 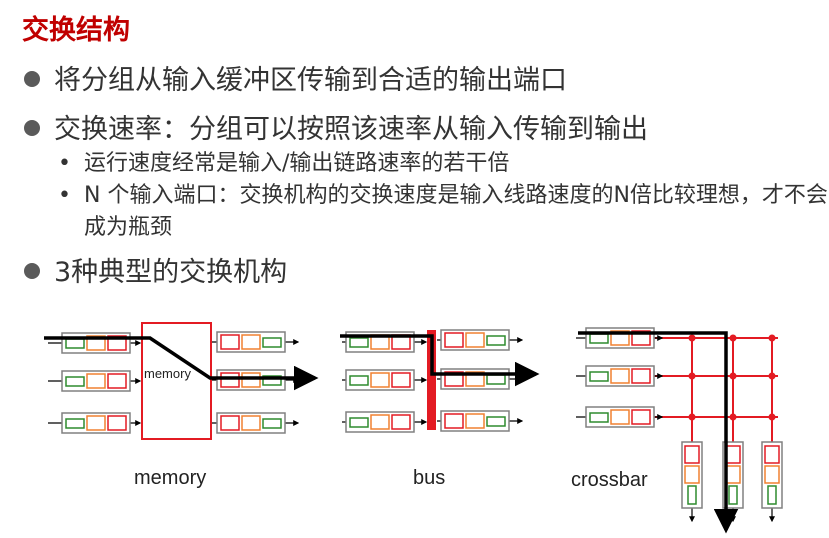 I want to click on crossbar-grid, so click(x=716, y=389).